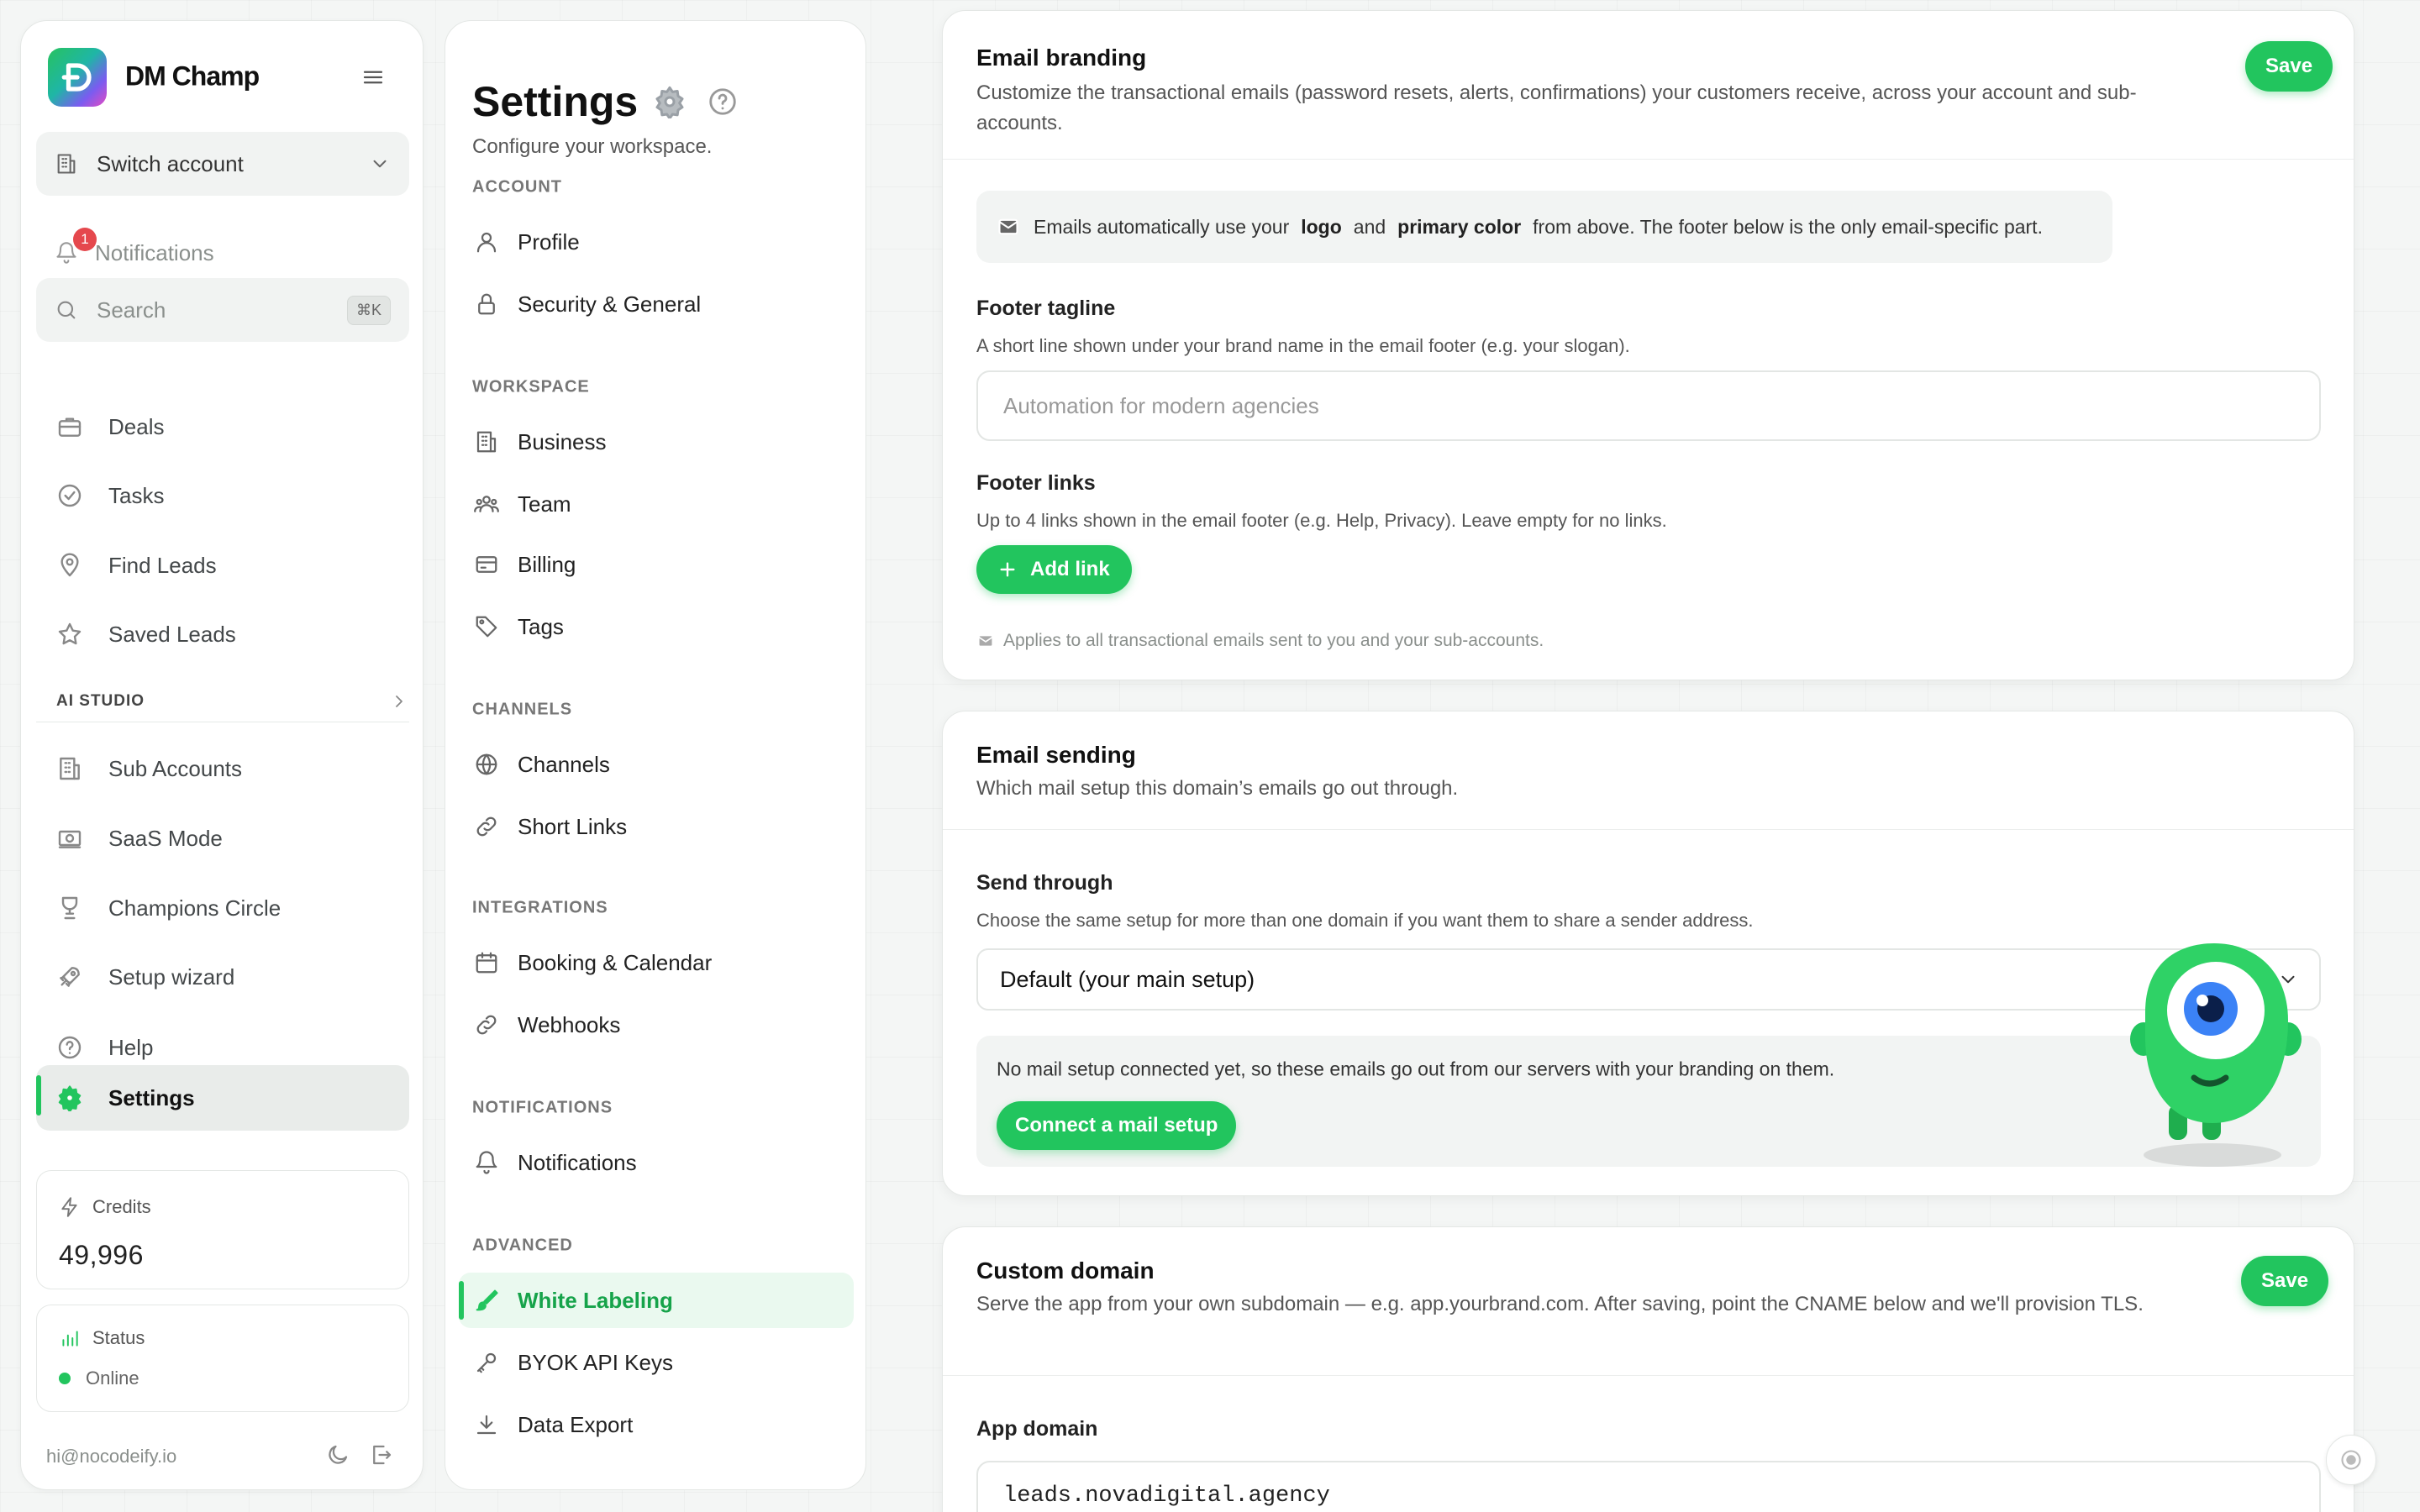 This screenshot has width=2420, height=1512. Describe the element at coordinates (1649, 405) in the screenshot. I see `footer-tagline-input: Automation for modern agencies` at that location.